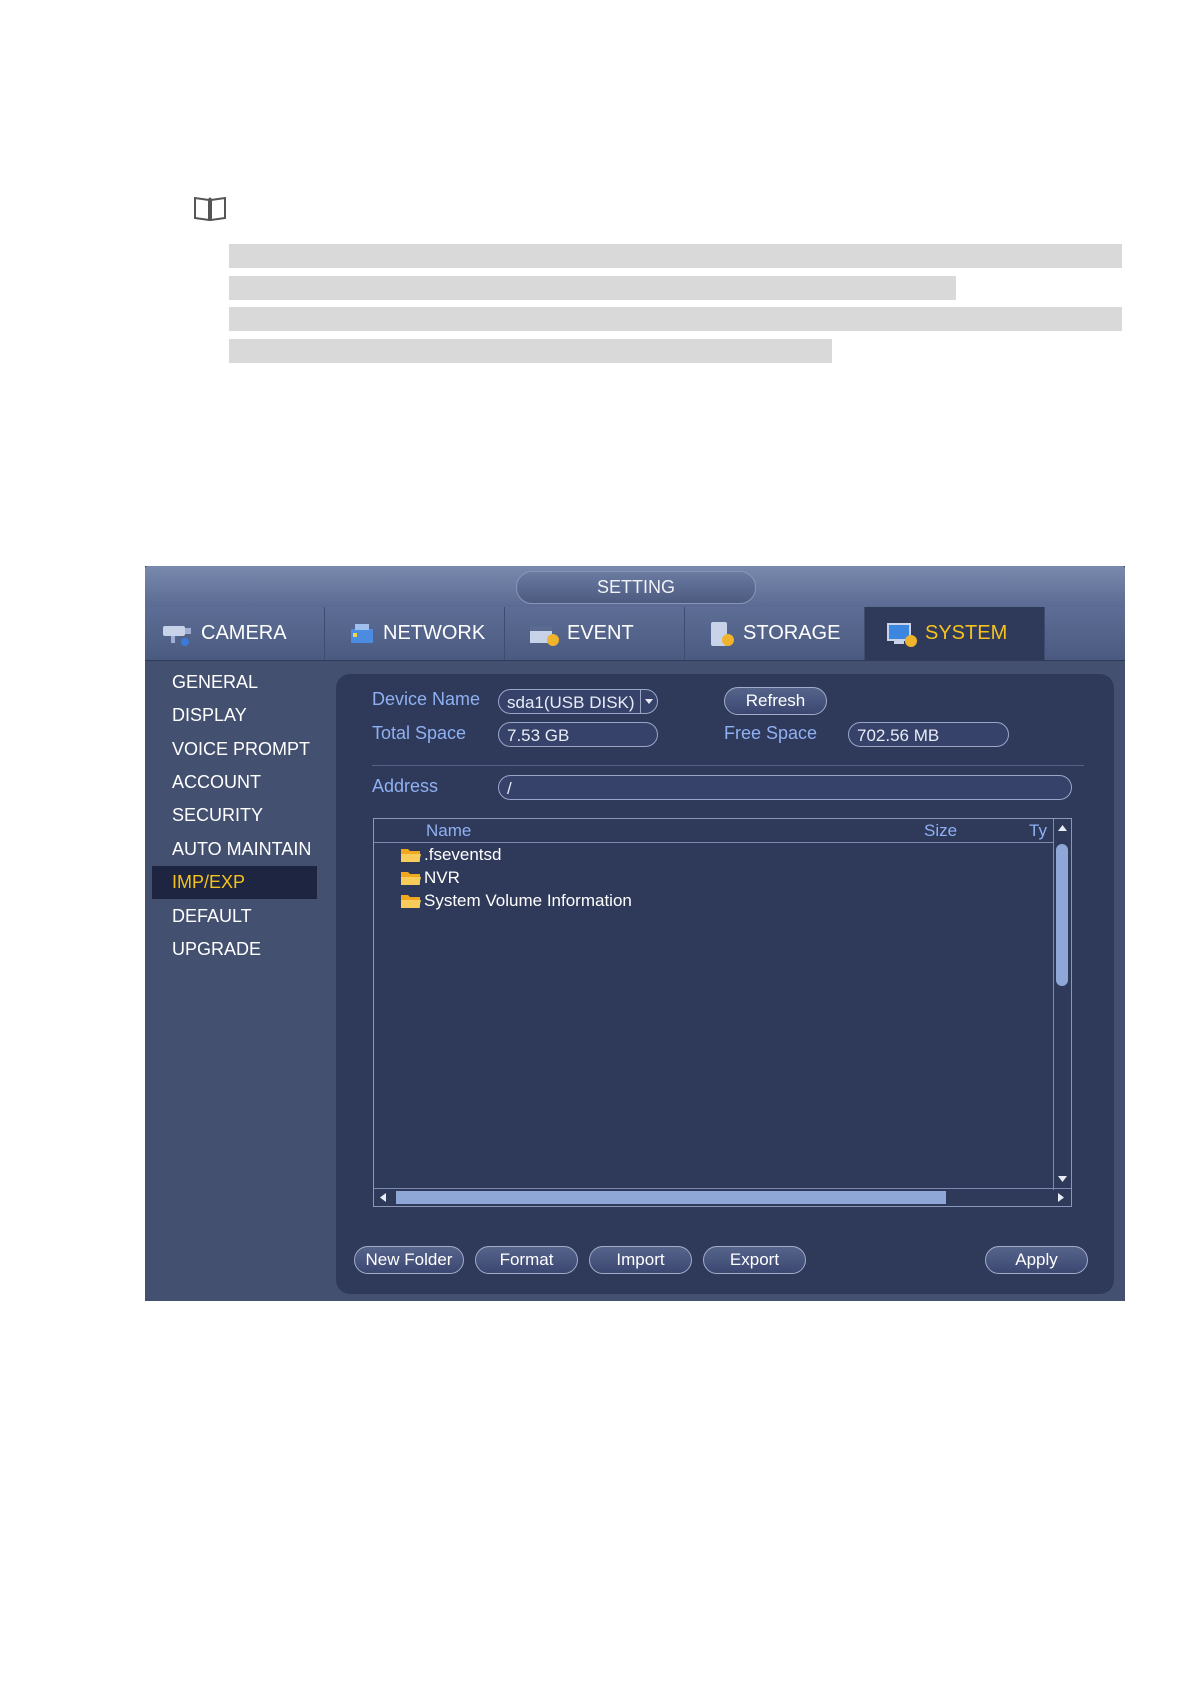 The width and height of the screenshot is (1191, 1684). Describe the element at coordinates (600, 633) in the screenshot. I see `tab-event-label: EVENT` at that location.